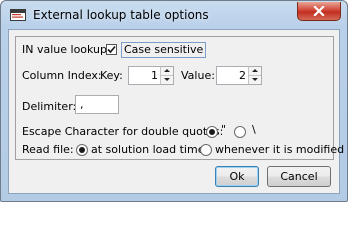 The height and width of the screenshot is (240, 348). I want to click on close-icon, so click(319, 11).